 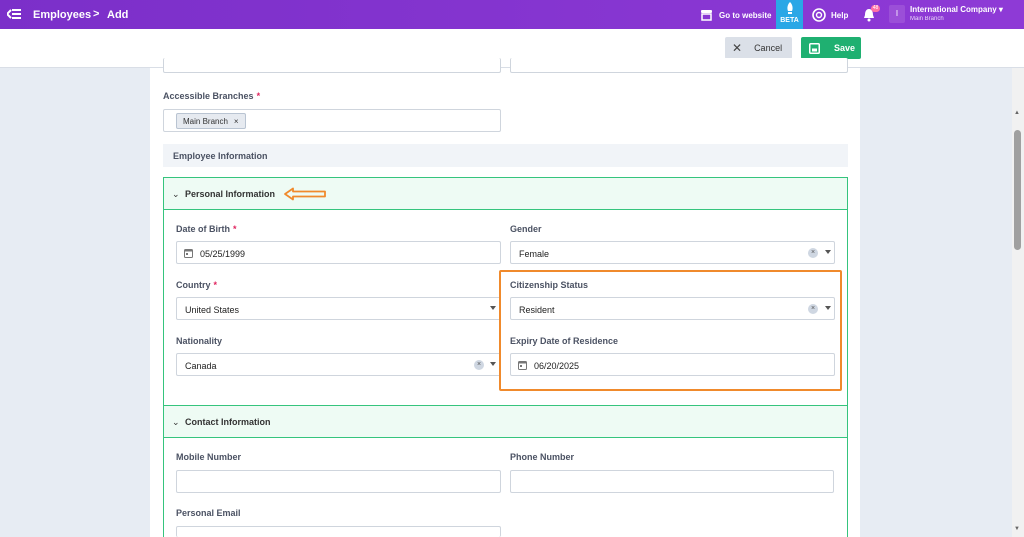 I want to click on employee-information-title: Employee Information, so click(x=220, y=156).